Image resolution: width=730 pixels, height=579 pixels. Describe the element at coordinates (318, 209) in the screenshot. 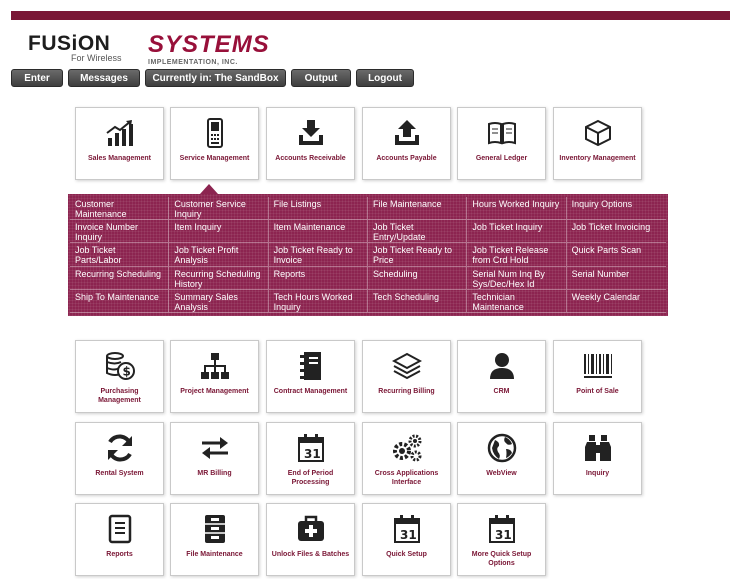

I see `submenu-item: File Listings` at that location.